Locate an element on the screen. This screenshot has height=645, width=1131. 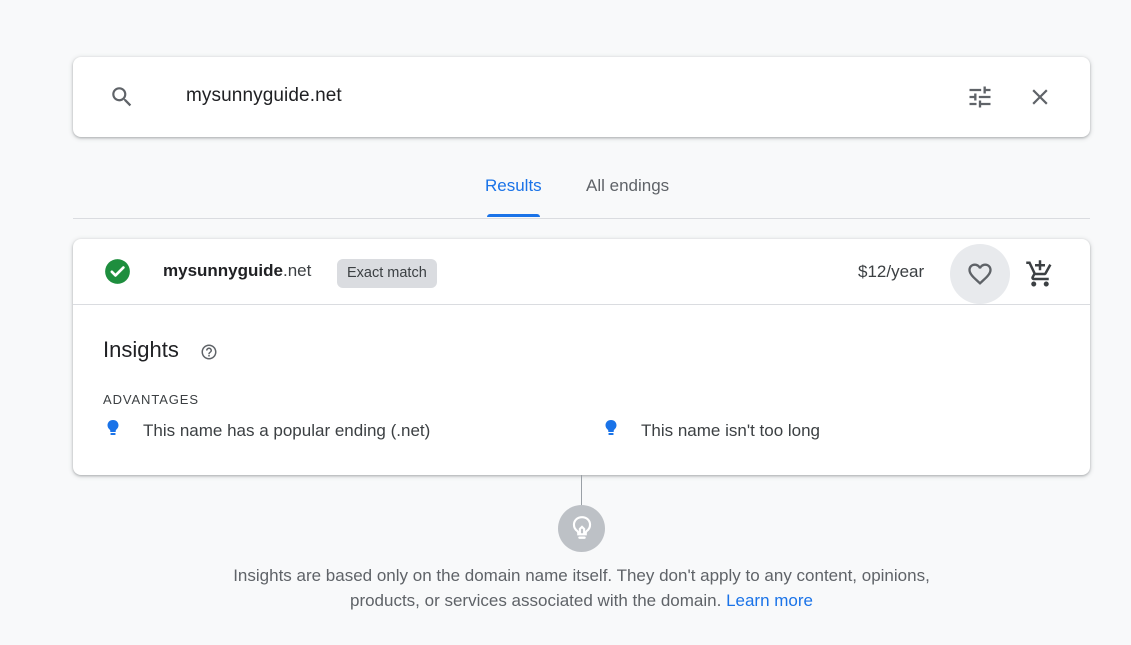
connector-line is located at coordinates (581, 490).